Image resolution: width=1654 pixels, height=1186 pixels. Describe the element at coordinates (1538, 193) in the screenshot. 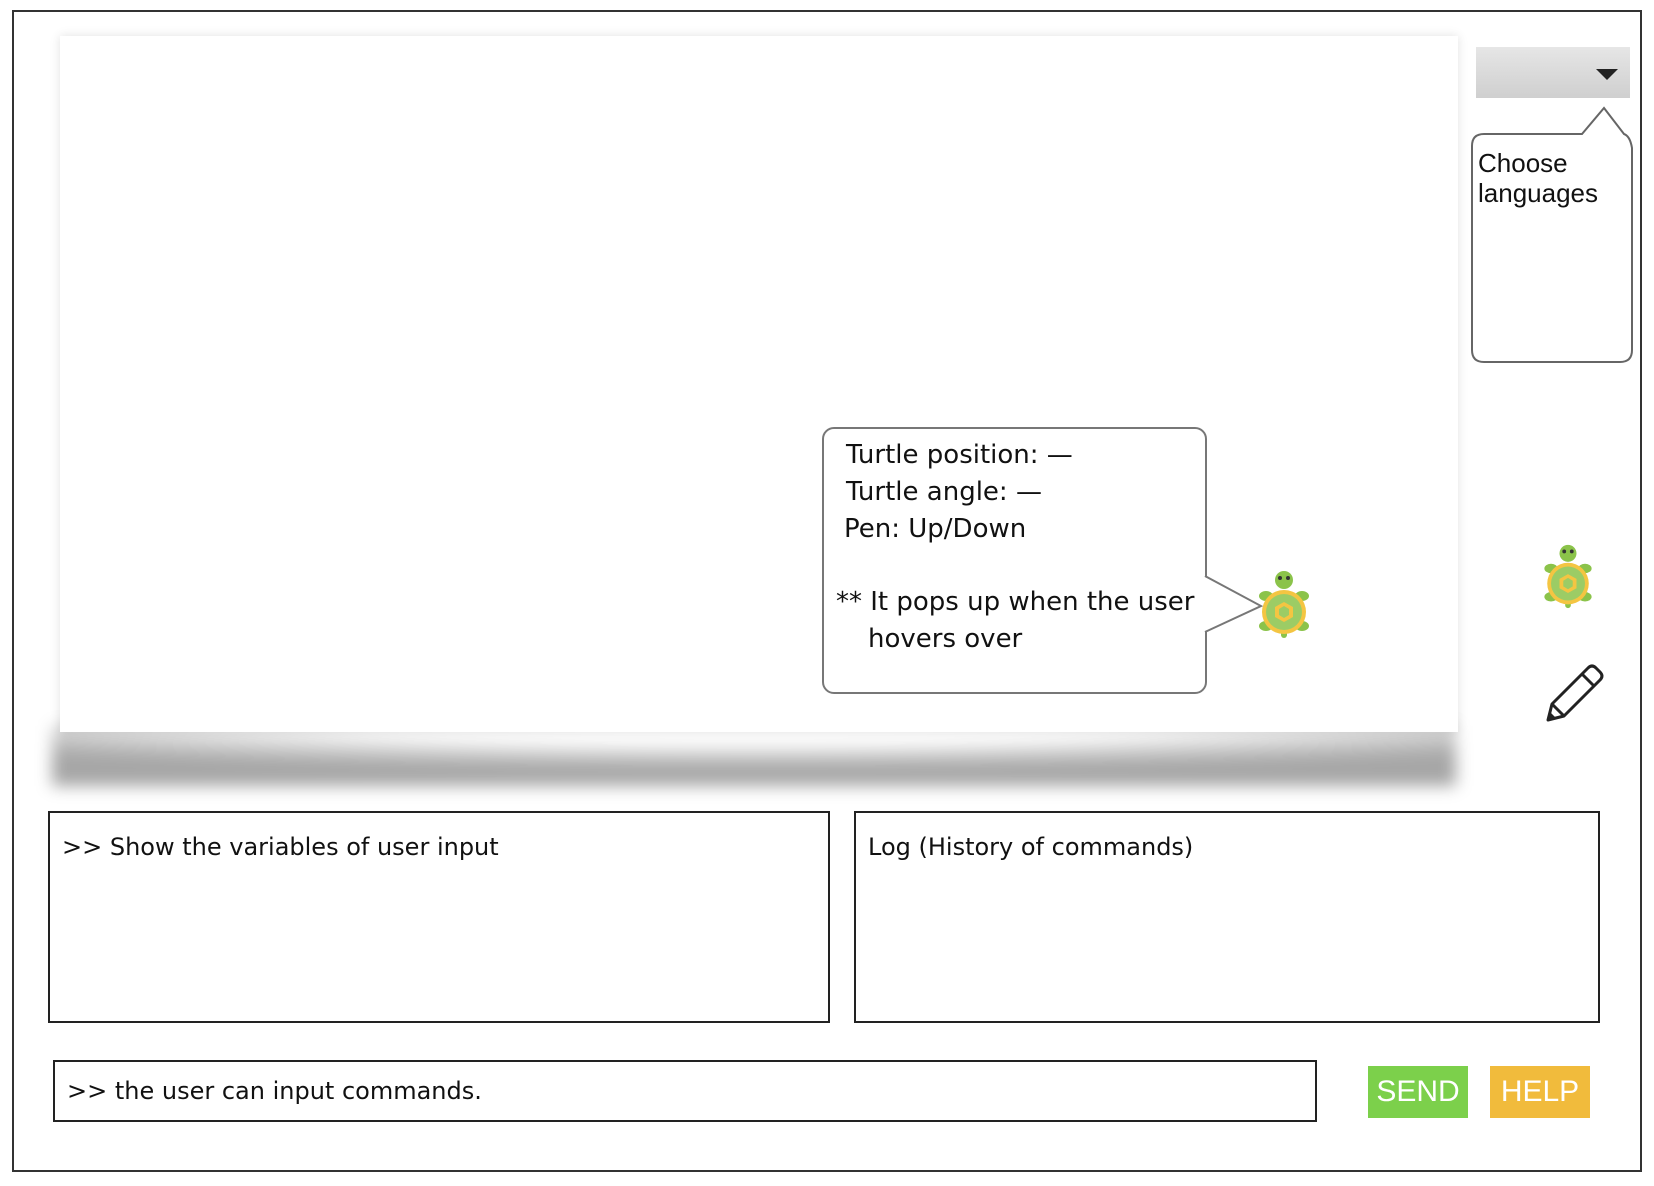

I see `language-callout-line2: languages` at that location.